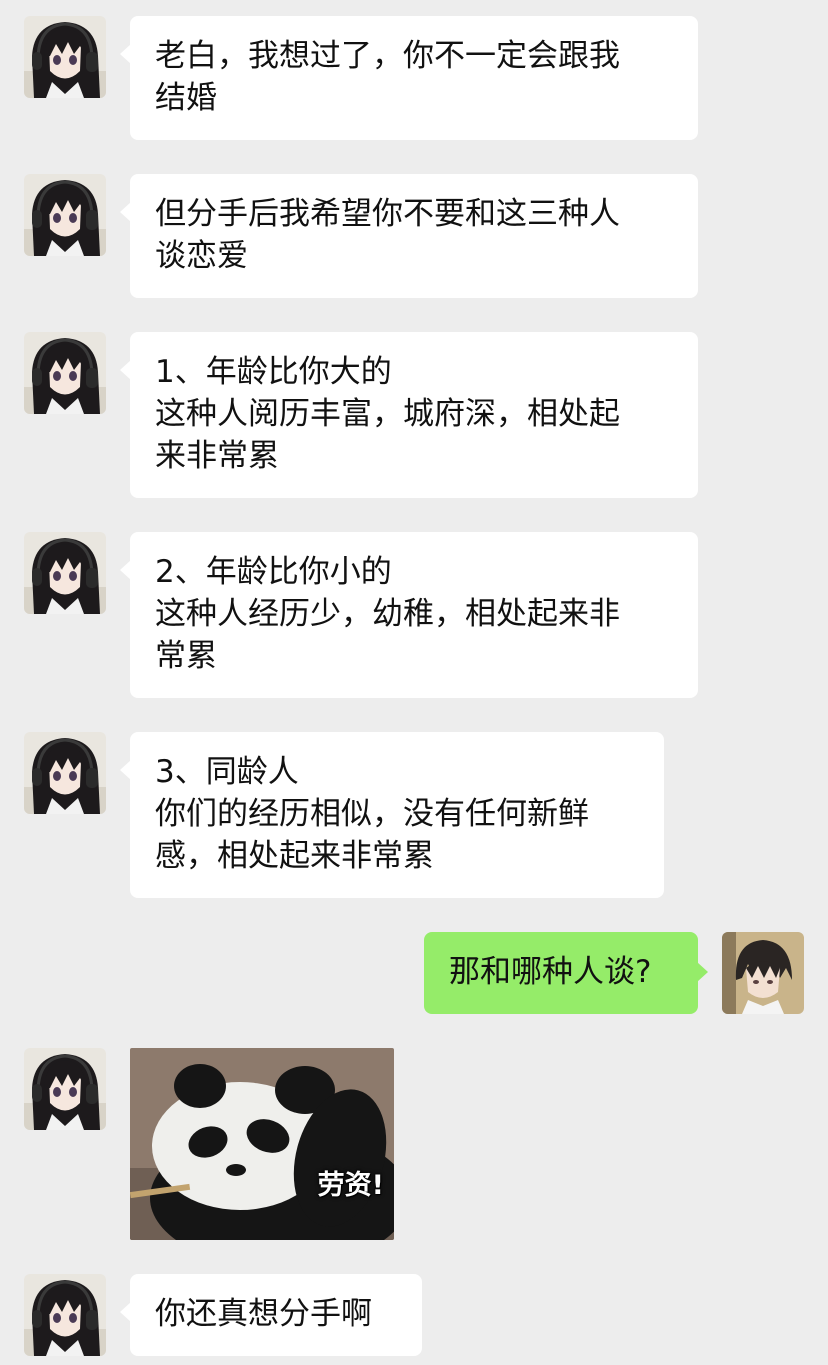 Image resolution: width=828 pixels, height=1365 pixels. What do you see at coordinates (387, 614) in the screenshot?
I see `message-text-line: 这种人经历少，幼稚，相处起来非` at bounding box center [387, 614].